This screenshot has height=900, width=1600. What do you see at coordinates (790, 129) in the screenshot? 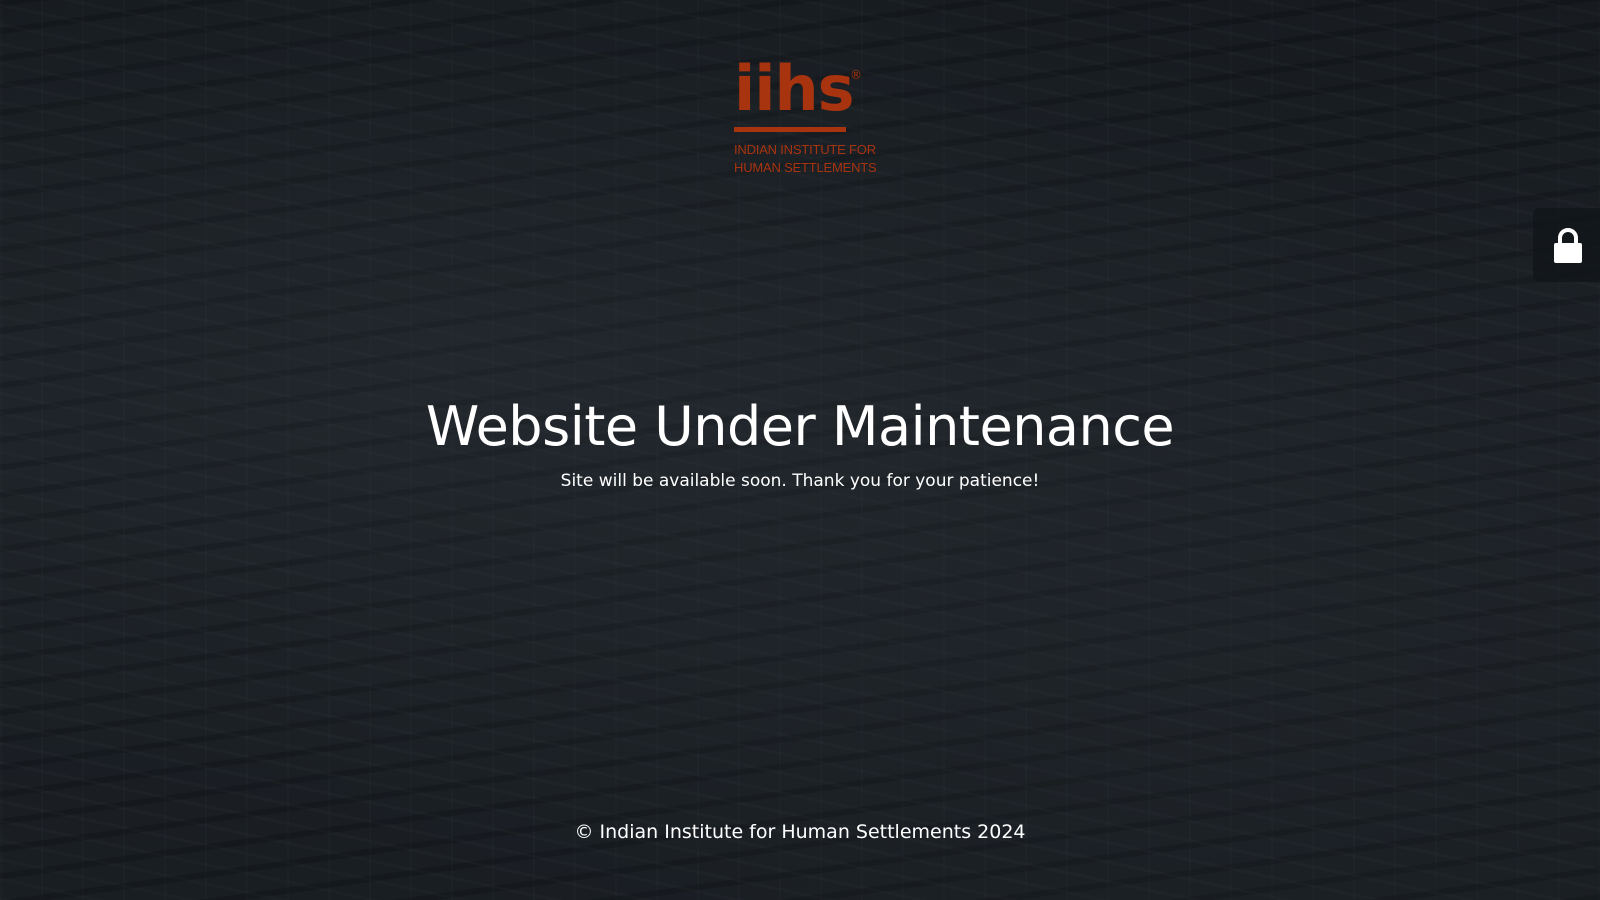
I see `logo-underline` at bounding box center [790, 129].